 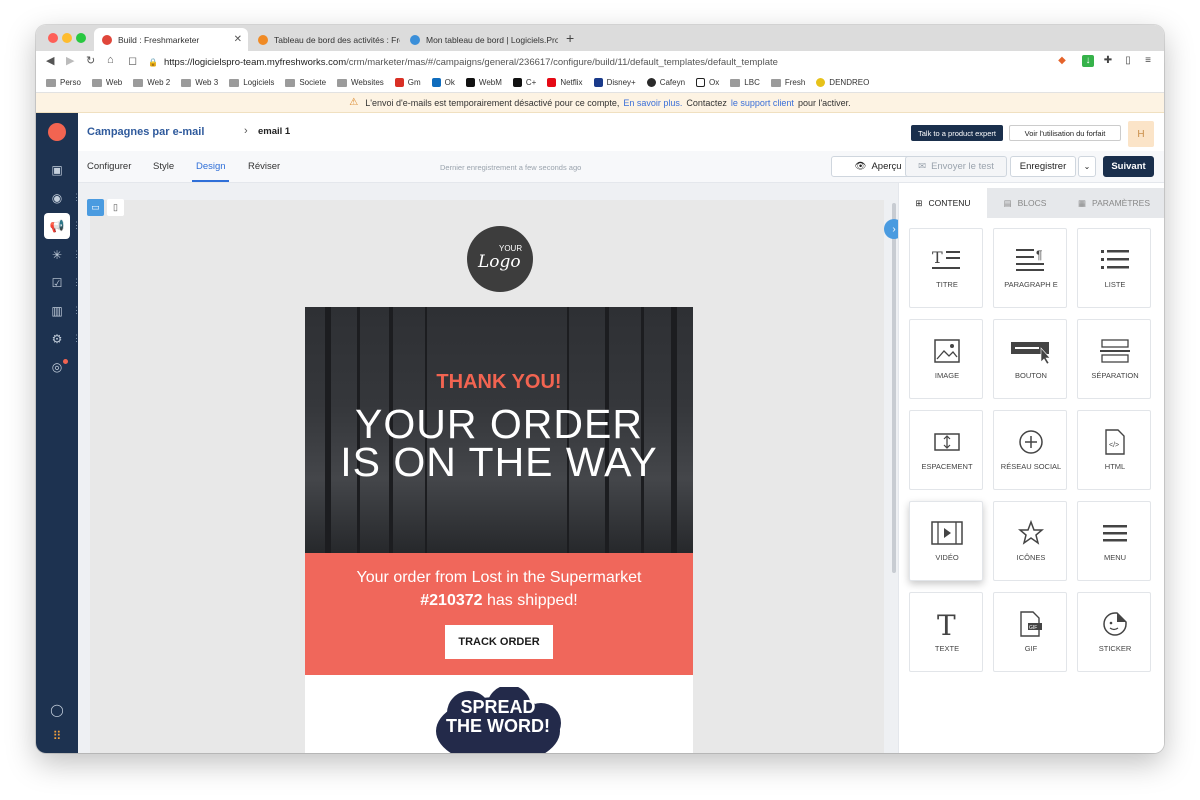 What do you see at coordinates (57, 198) in the screenshot?
I see `contacts-icon: ◉` at bounding box center [57, 198].